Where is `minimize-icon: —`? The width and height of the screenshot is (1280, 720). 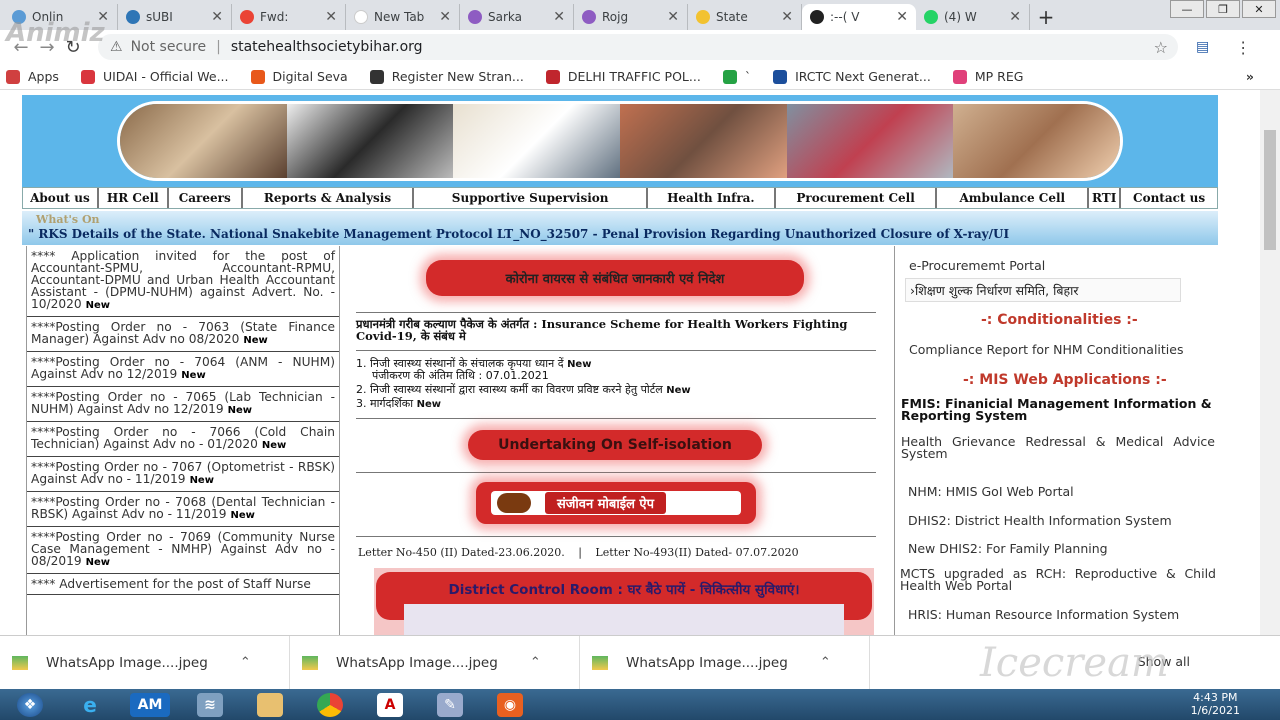 minimize-icon: — is located at coordinates (1187, 9).